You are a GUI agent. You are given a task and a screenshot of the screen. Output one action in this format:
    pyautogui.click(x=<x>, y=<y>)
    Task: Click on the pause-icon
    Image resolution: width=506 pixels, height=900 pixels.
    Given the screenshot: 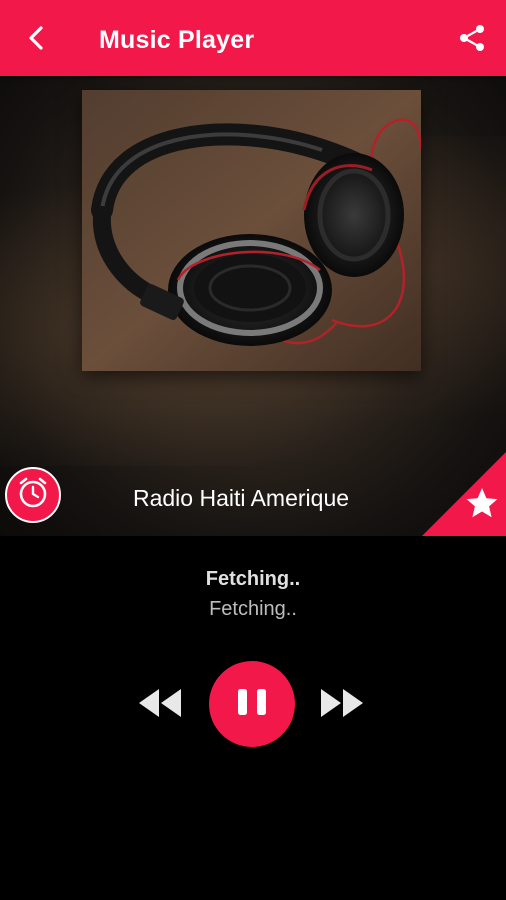 What is the action you would take?
    pyautogui.click(x=252, y=704)
    